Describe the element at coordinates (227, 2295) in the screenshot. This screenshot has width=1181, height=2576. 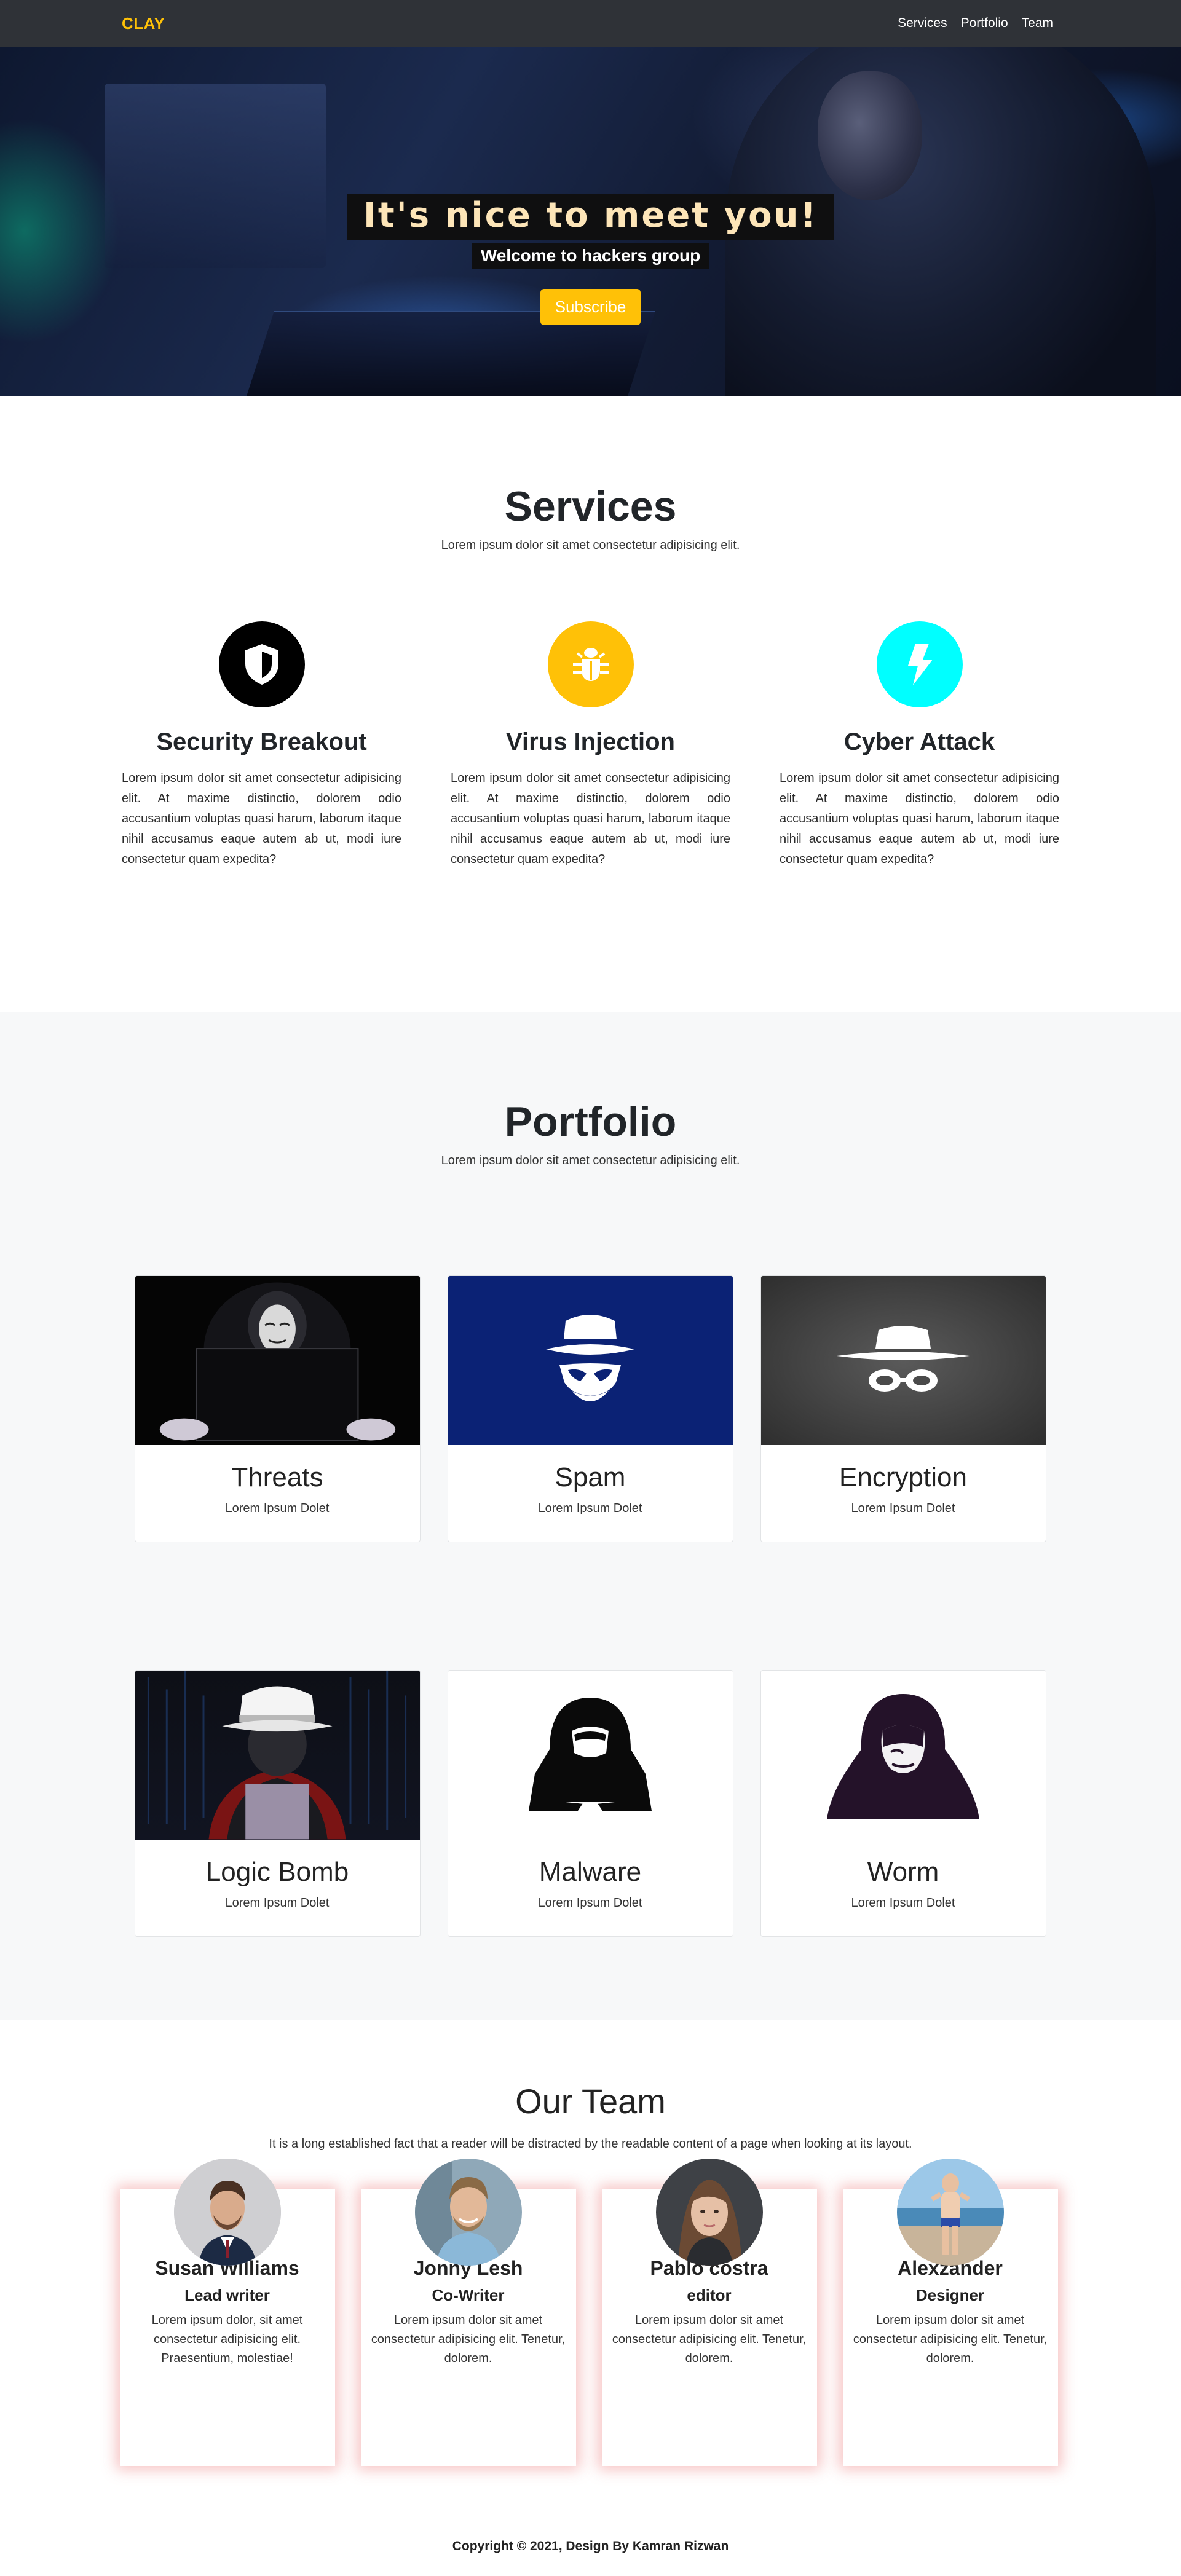
I see `team-member-role: Lead writer` at that location.